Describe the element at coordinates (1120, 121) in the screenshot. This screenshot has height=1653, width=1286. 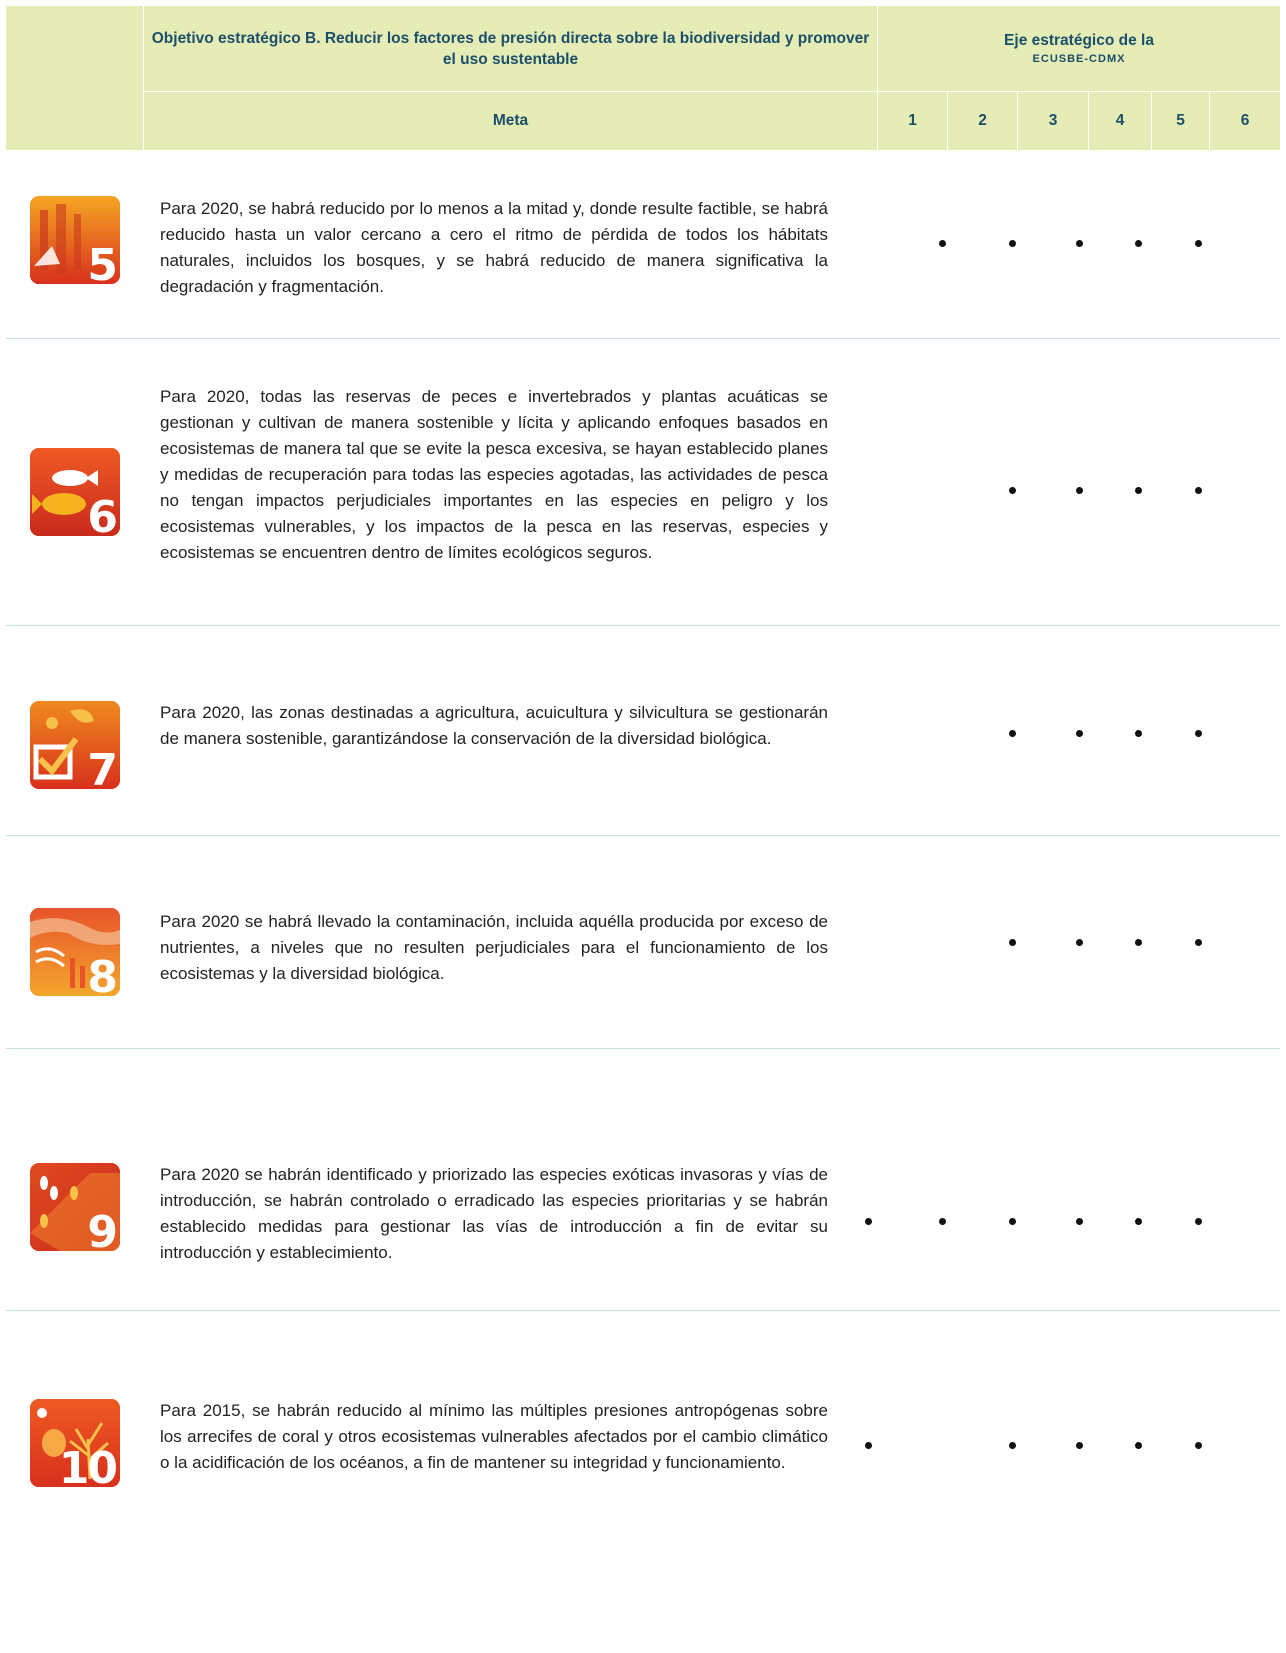
I see `axis-header-4: 4` at that location.